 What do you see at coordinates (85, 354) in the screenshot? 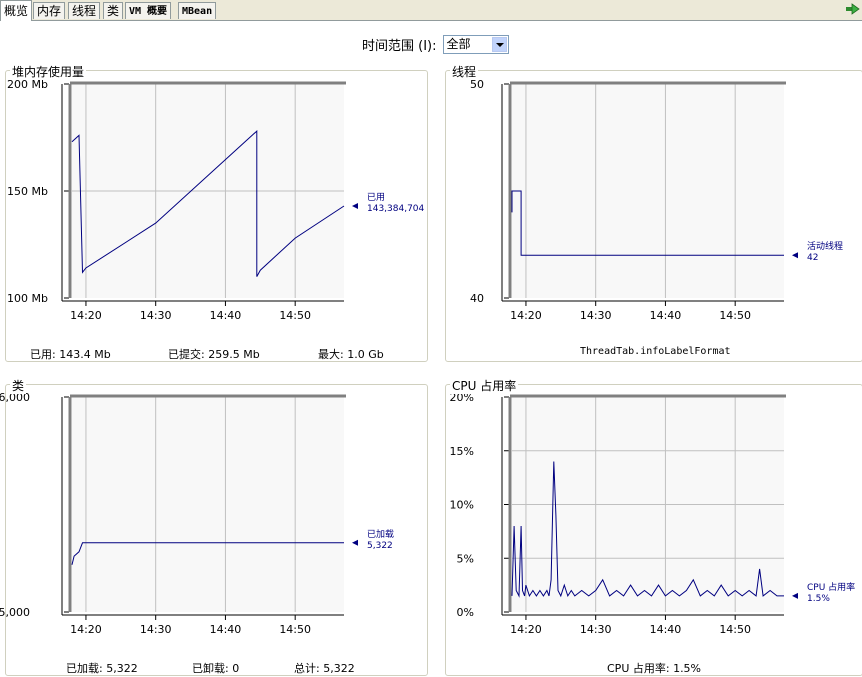
I see `heap-used-value: 143.4 Mb` at bounding box center [85, 354].